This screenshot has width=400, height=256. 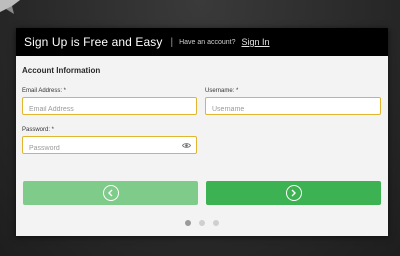 I want to click on corner-ribbon-icon, so click(x=10, y=7).